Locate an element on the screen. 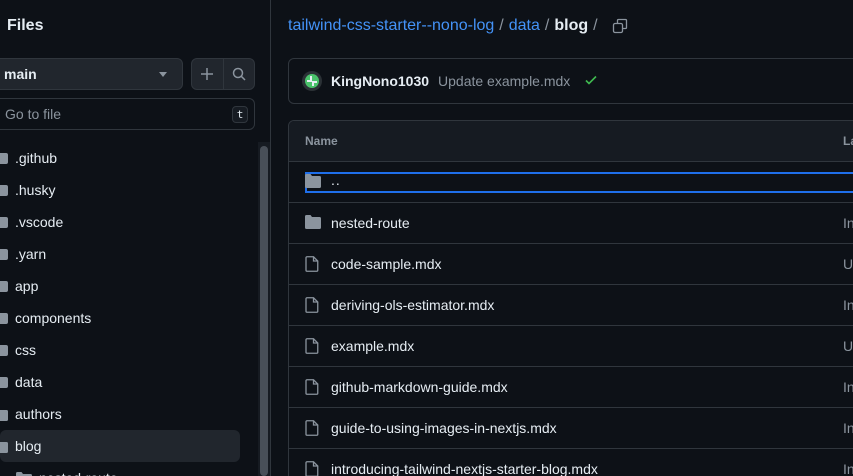  tree-item-label: nested-route is located at coordinates (78, 473).